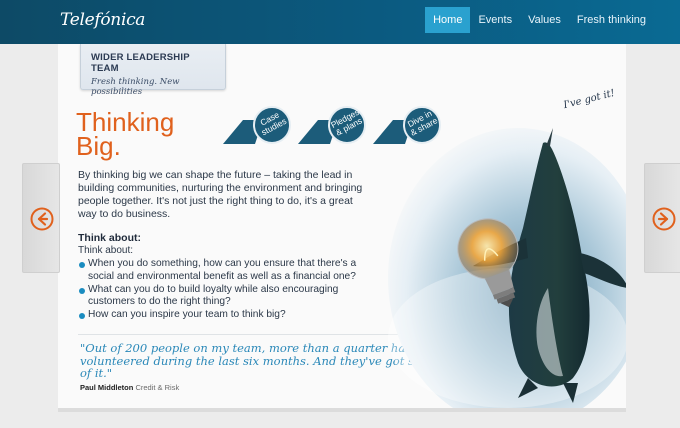  Describe the element at coordinates (544, 20) in the screenshot. I see `nav-values: Values` at that location.